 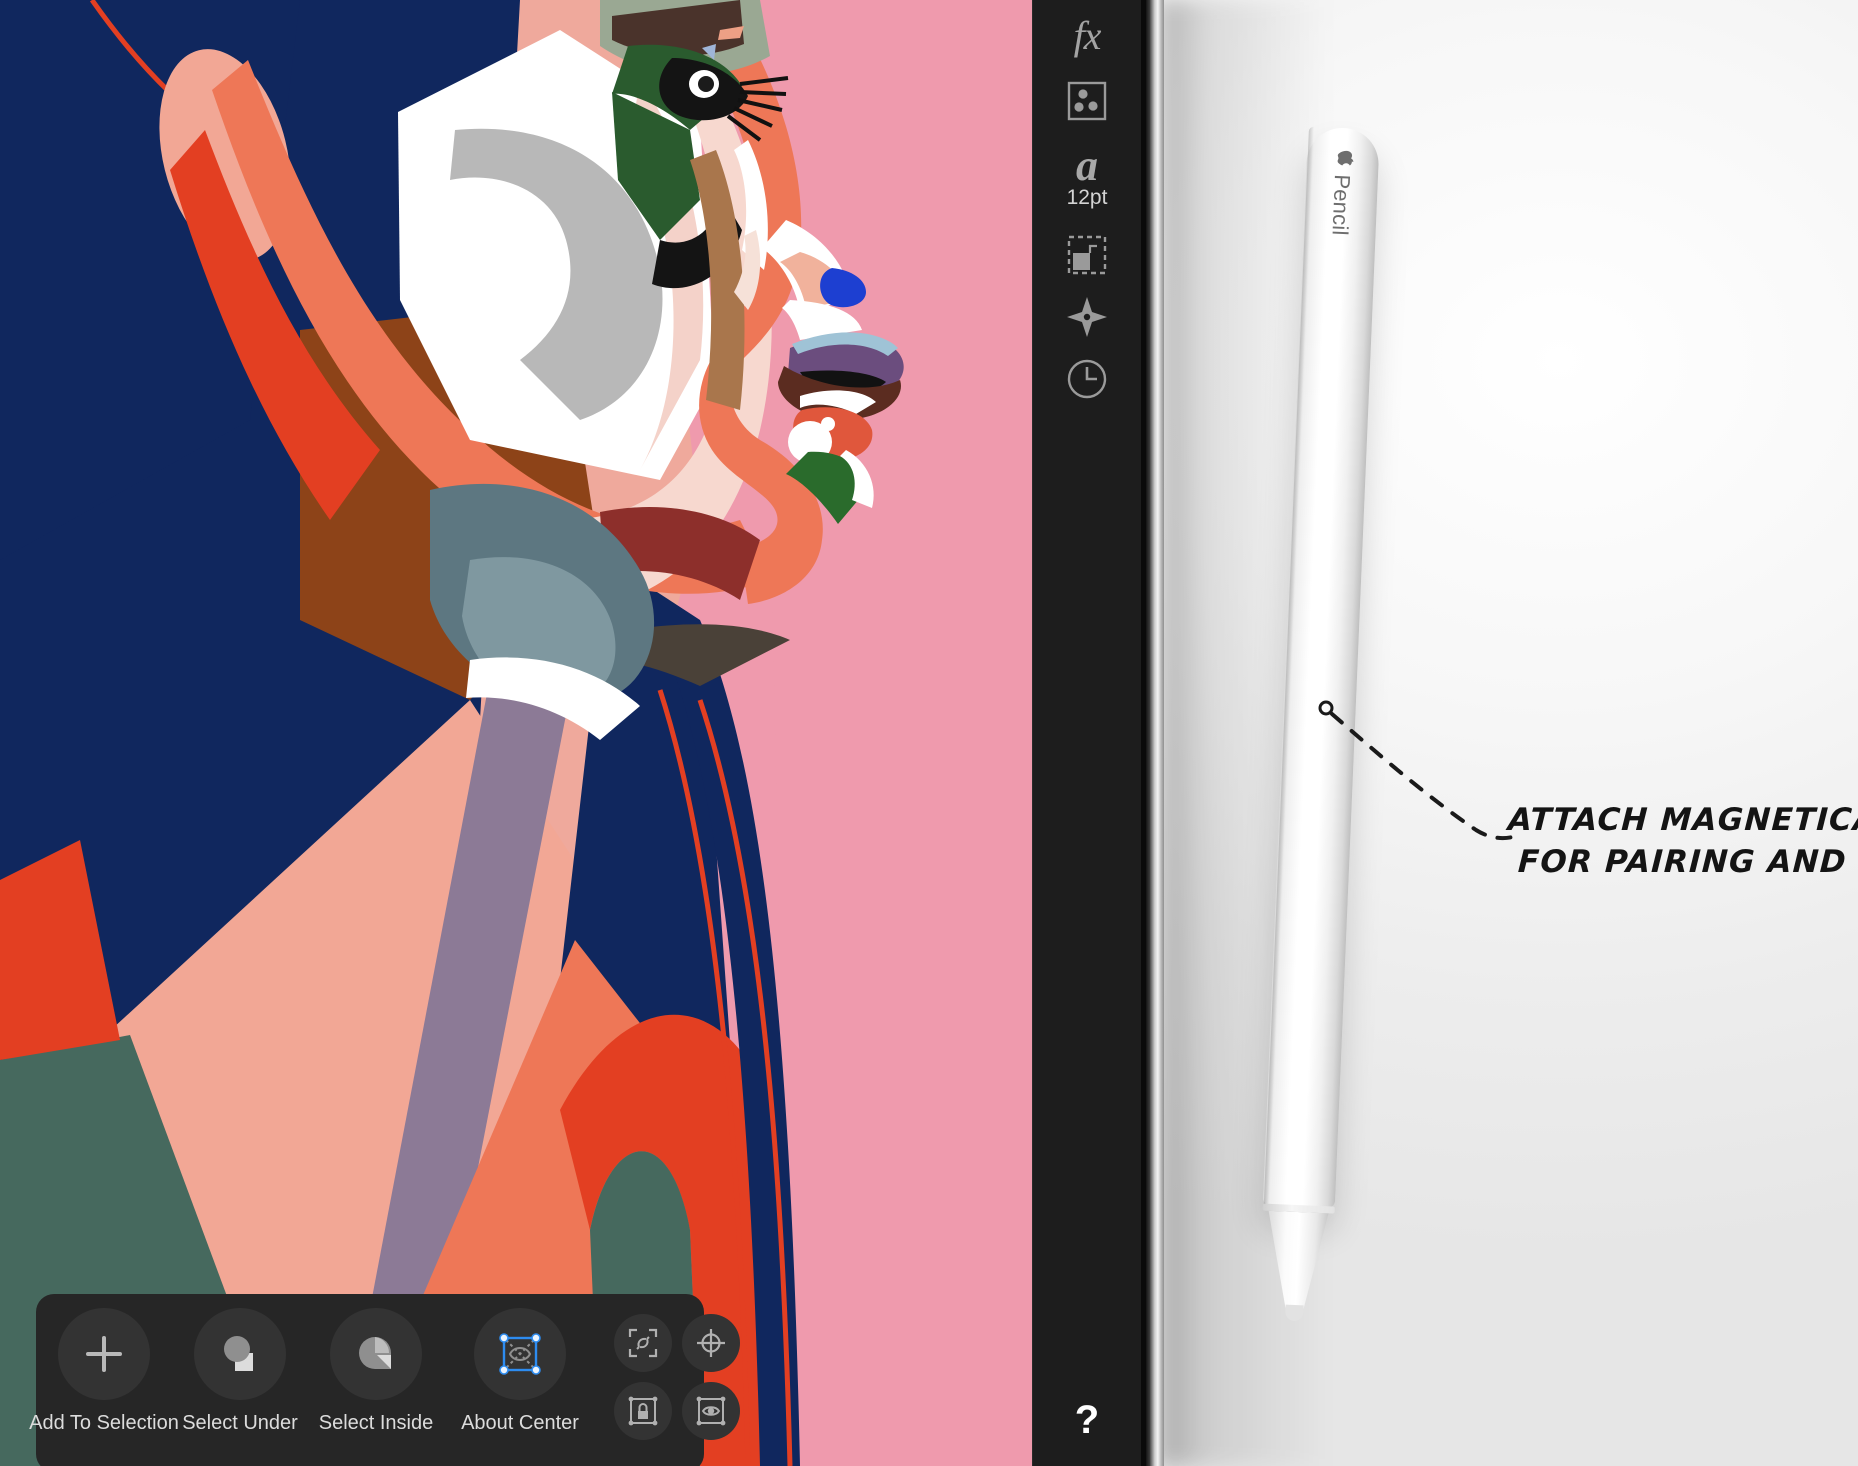 I want to click on pencil-branding: Pencil, so click(x=1342, y=193).